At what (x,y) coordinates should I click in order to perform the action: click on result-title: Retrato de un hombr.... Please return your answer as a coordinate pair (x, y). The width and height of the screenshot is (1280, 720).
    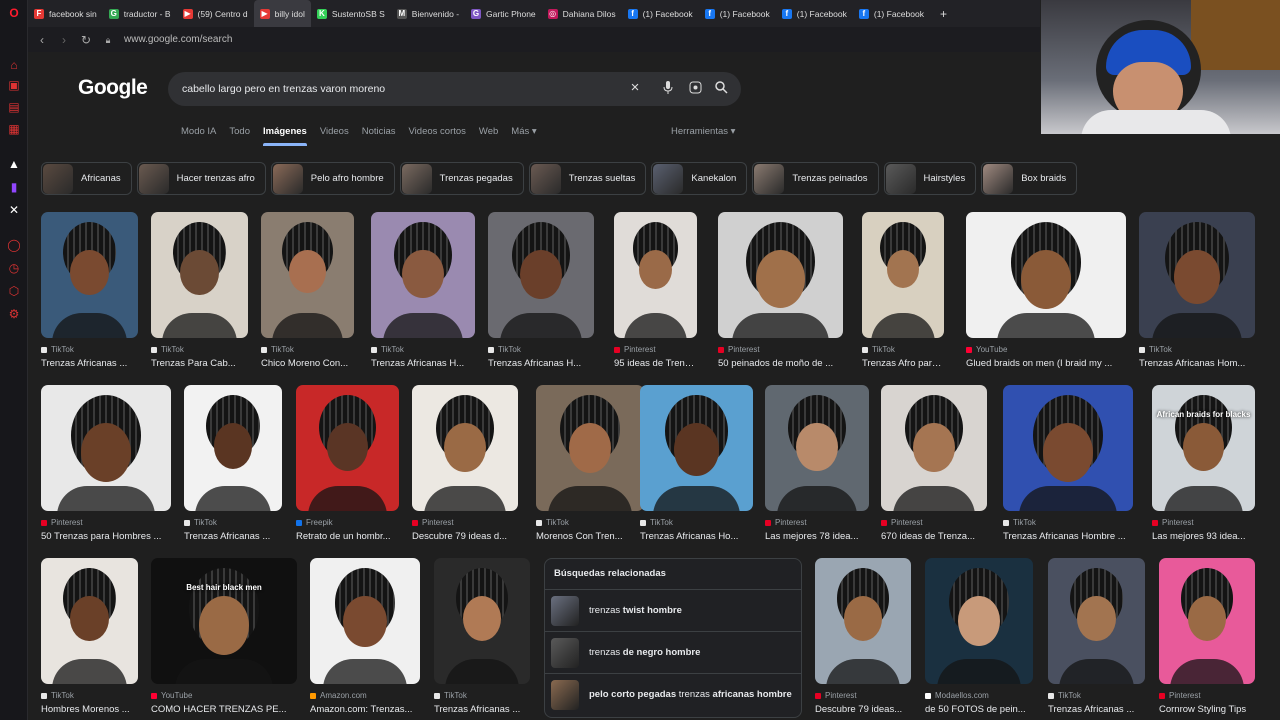
    Looking at the image, I should click on (347, 536).